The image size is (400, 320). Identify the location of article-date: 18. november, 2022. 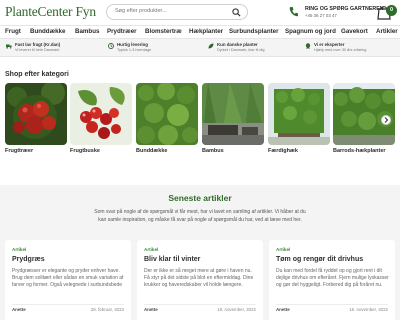
(236, 309).